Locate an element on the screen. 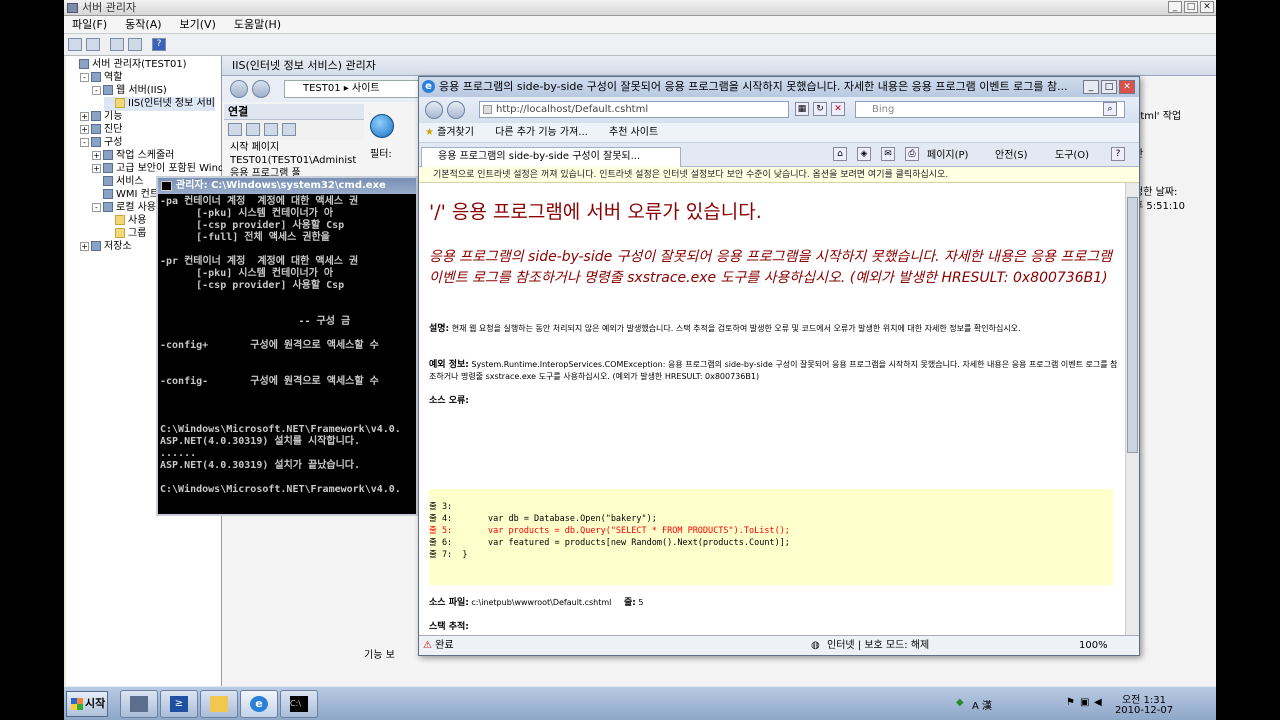  server-manager-titlebar: 서버 관리자 _ □ ✕ is located at coordinates (640, 8).